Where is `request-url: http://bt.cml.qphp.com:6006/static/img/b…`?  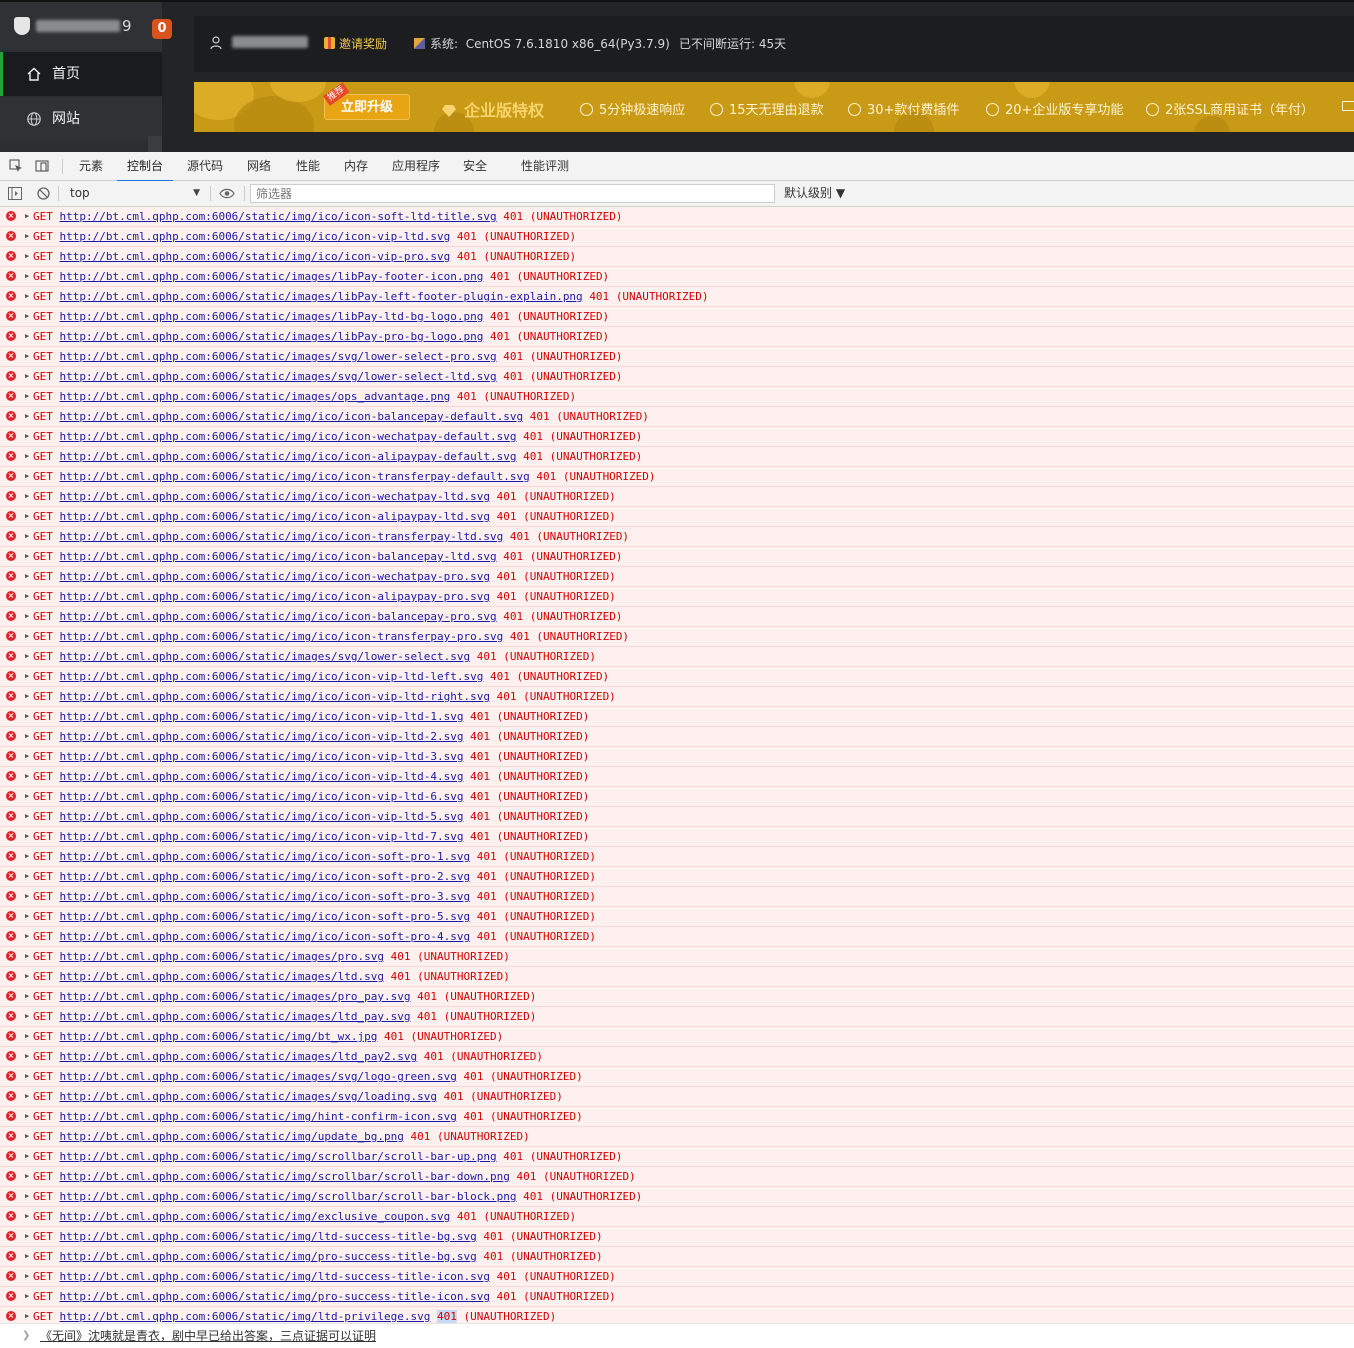 request-url: http://bt.cml.qphp.com:6006/static/img/b… is located at coordinates (219, 1036).